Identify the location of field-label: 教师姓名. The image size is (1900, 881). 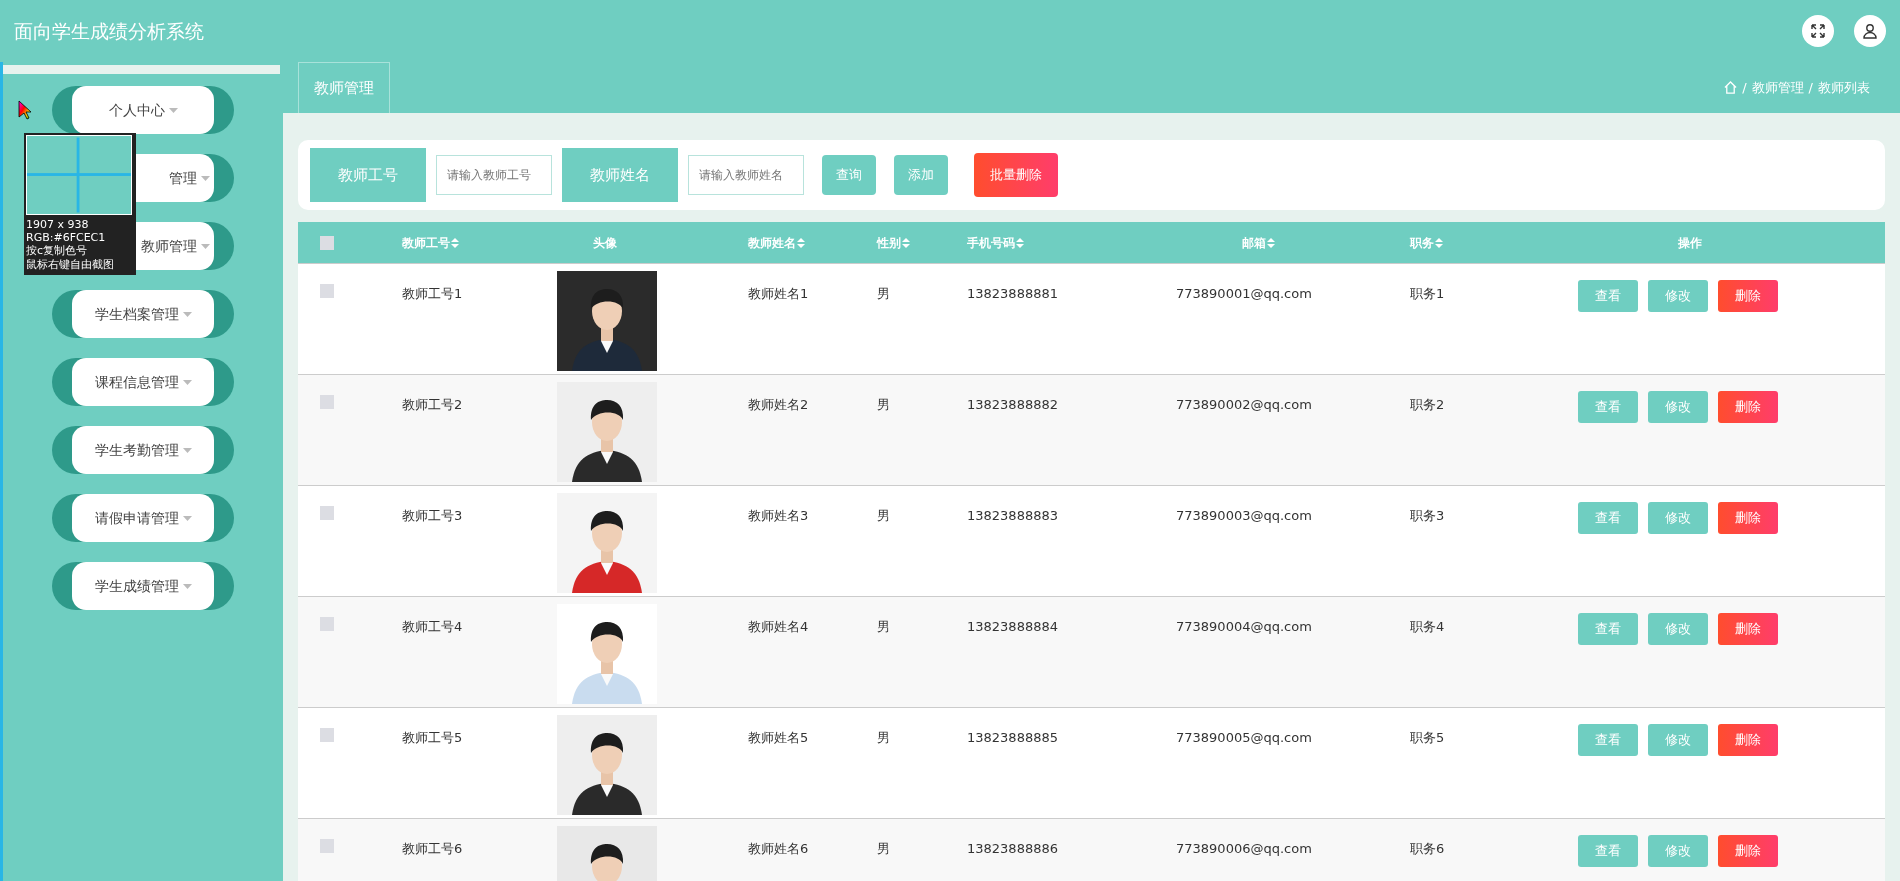
(620, 175).